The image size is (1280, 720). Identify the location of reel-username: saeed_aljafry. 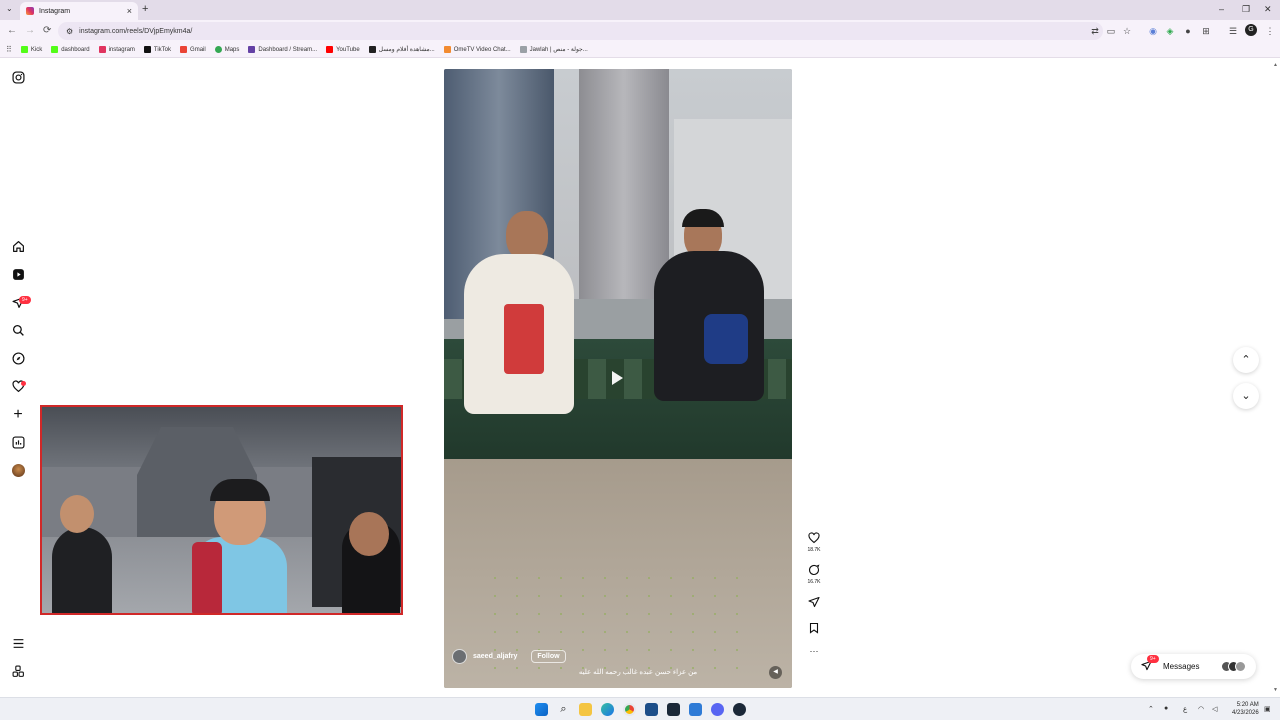
(495, 656).